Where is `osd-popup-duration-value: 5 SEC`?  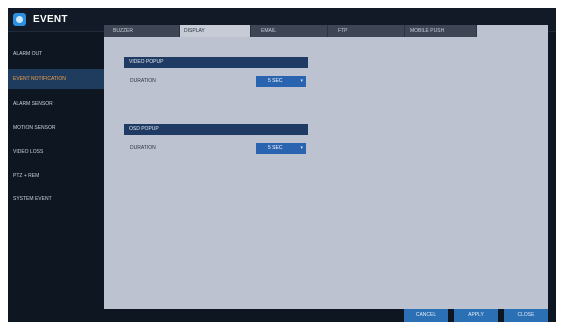 osd-popup-duration-value: 5 SEC is located at coordinates (275, 148).